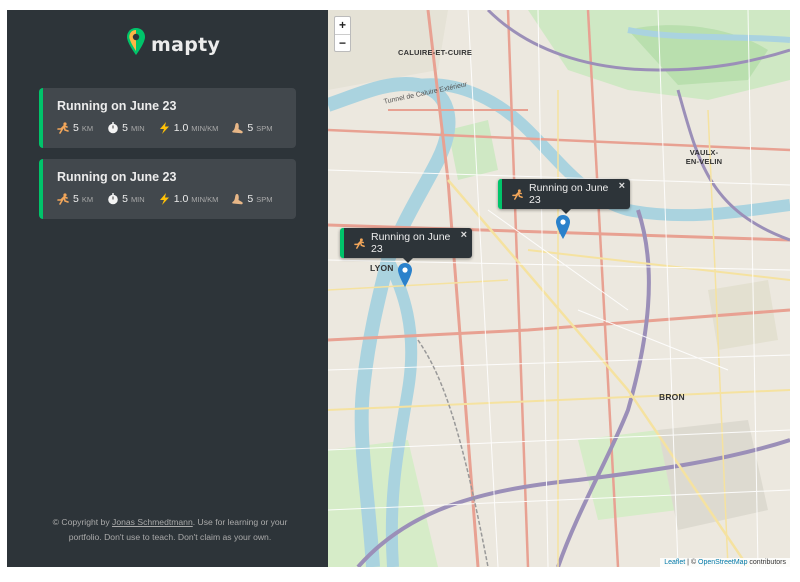 This screenshot has width=800, height=582. What do you see at coordinates (136, 44) in the screenshot?
I see `map-pin-logo-icon` at bounding box center [136, 44].